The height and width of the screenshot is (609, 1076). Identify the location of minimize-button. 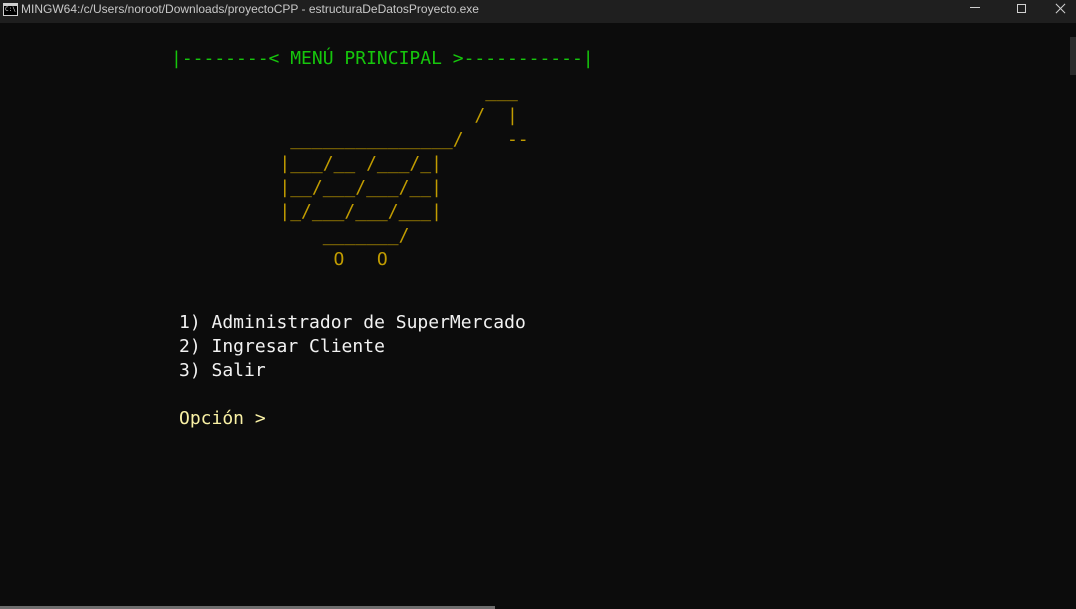
(975, 8).